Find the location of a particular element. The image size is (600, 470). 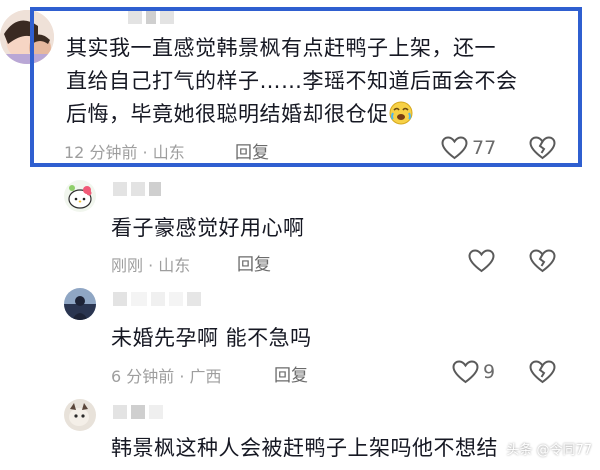

comment-meta: 刚刚 · 山东 is located at coordinates (151, 265).